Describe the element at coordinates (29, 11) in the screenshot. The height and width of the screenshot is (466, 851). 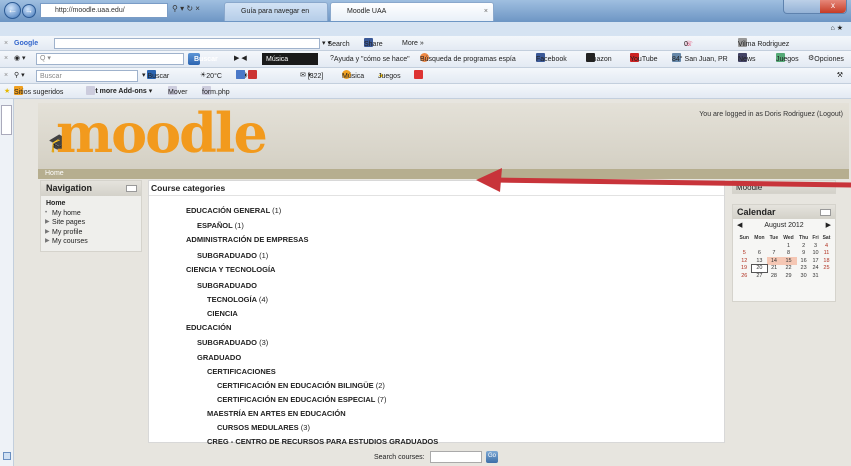
I see `forward-button: →` at that location.